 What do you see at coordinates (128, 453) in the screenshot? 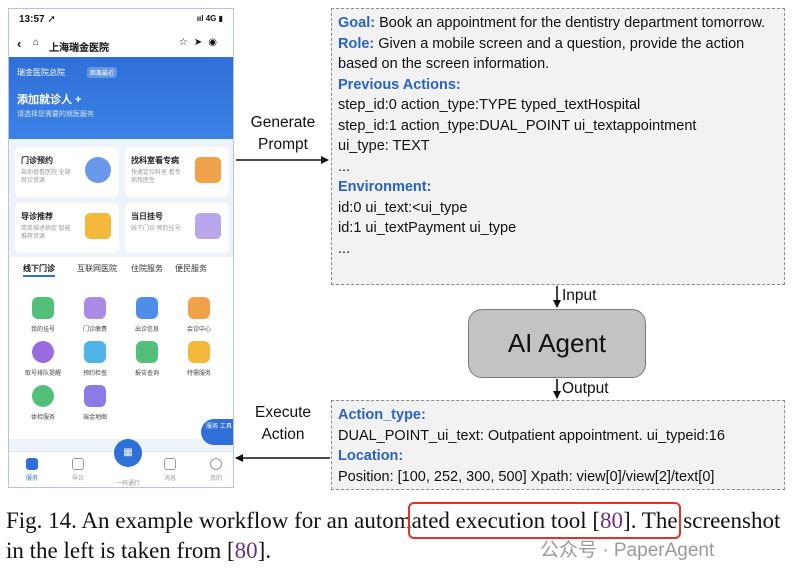
I see `qr-code-button: ▦` at bounding box center [128, 453].